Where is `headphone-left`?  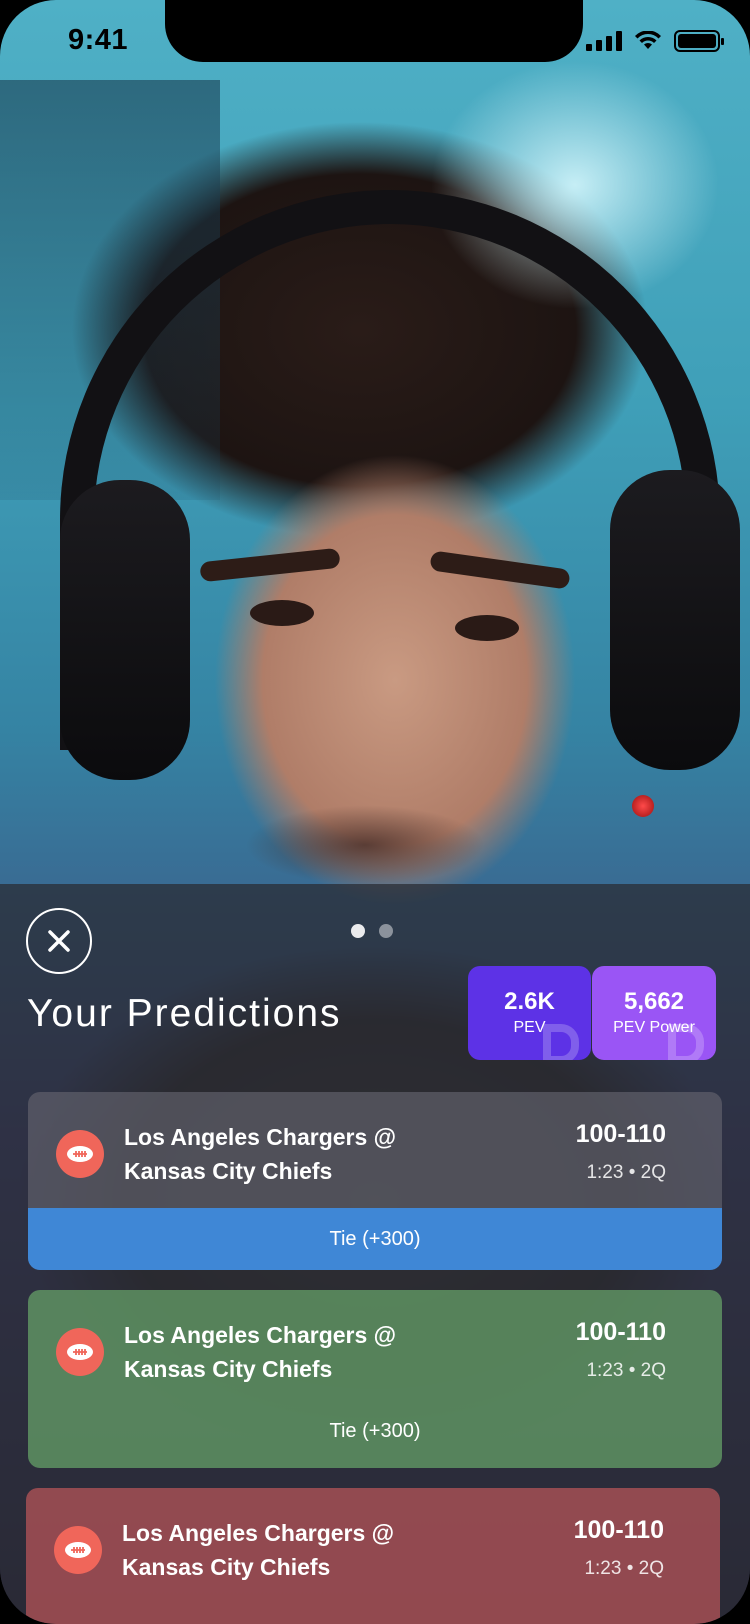
headphone-left is located at coordinates (125, 630).